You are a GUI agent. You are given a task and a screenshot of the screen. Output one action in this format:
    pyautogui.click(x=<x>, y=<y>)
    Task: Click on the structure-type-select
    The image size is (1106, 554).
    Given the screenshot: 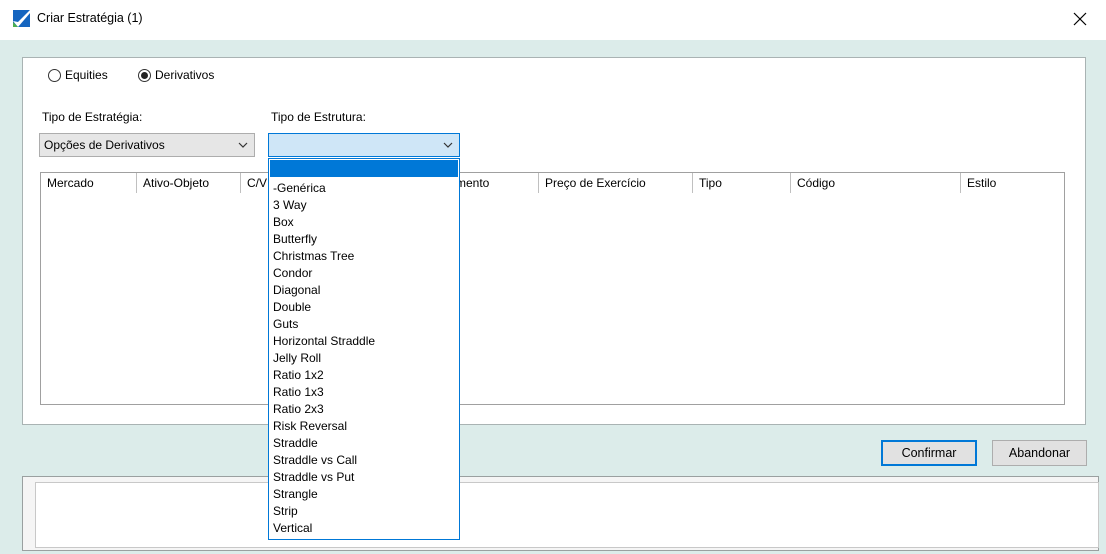 What is the action you would take?
    pyautogui.click(x=364, y=145)
    